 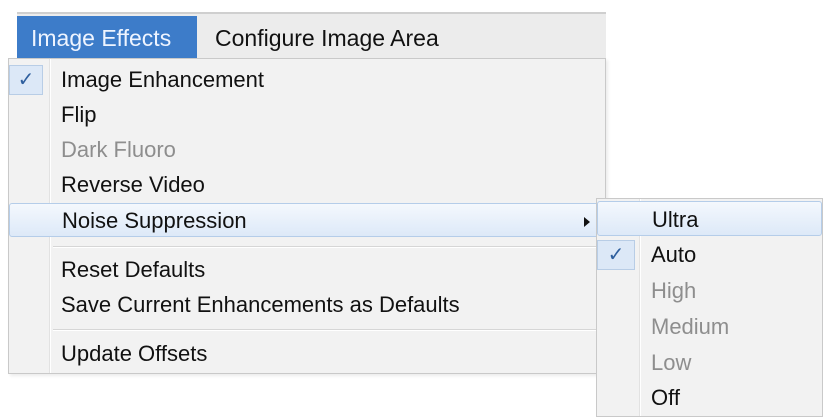 I want to click on submenu-item-label: Ultra, so click(x=675, y=219).